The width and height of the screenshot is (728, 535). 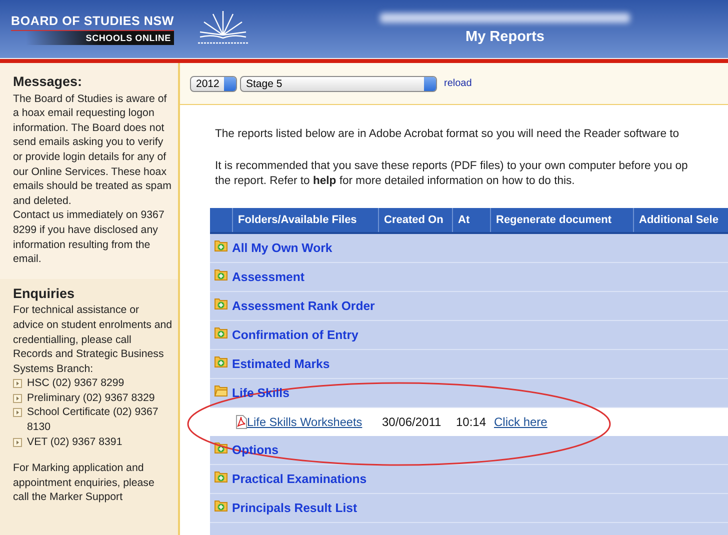 What do you see at coordinates (469, 479) in the screenshot?
I see `folder-row: Practical Examinations` at bounding box center [469, 479].